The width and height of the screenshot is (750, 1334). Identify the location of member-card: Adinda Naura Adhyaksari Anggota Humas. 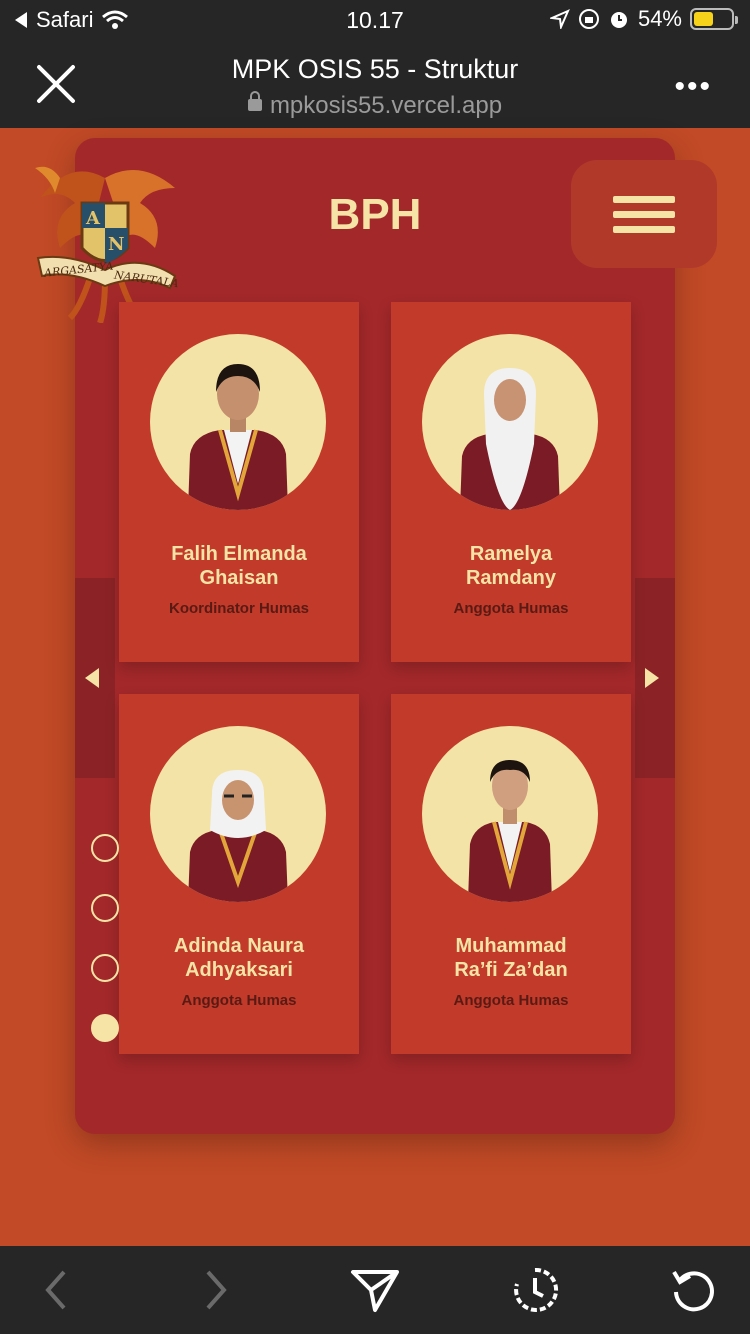
(239, 874).